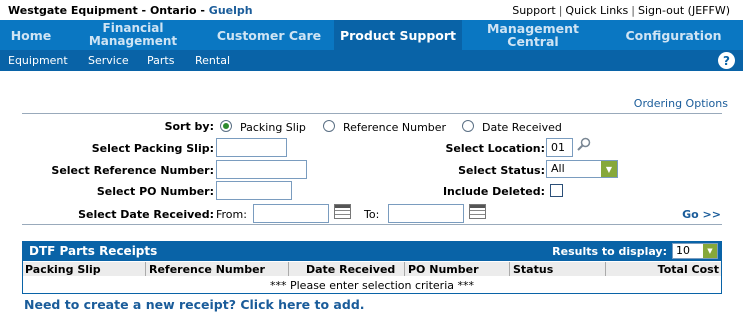  Describe the element at coordinates (372, 214) in the screenshot. I see `to-label: To:` at that location.